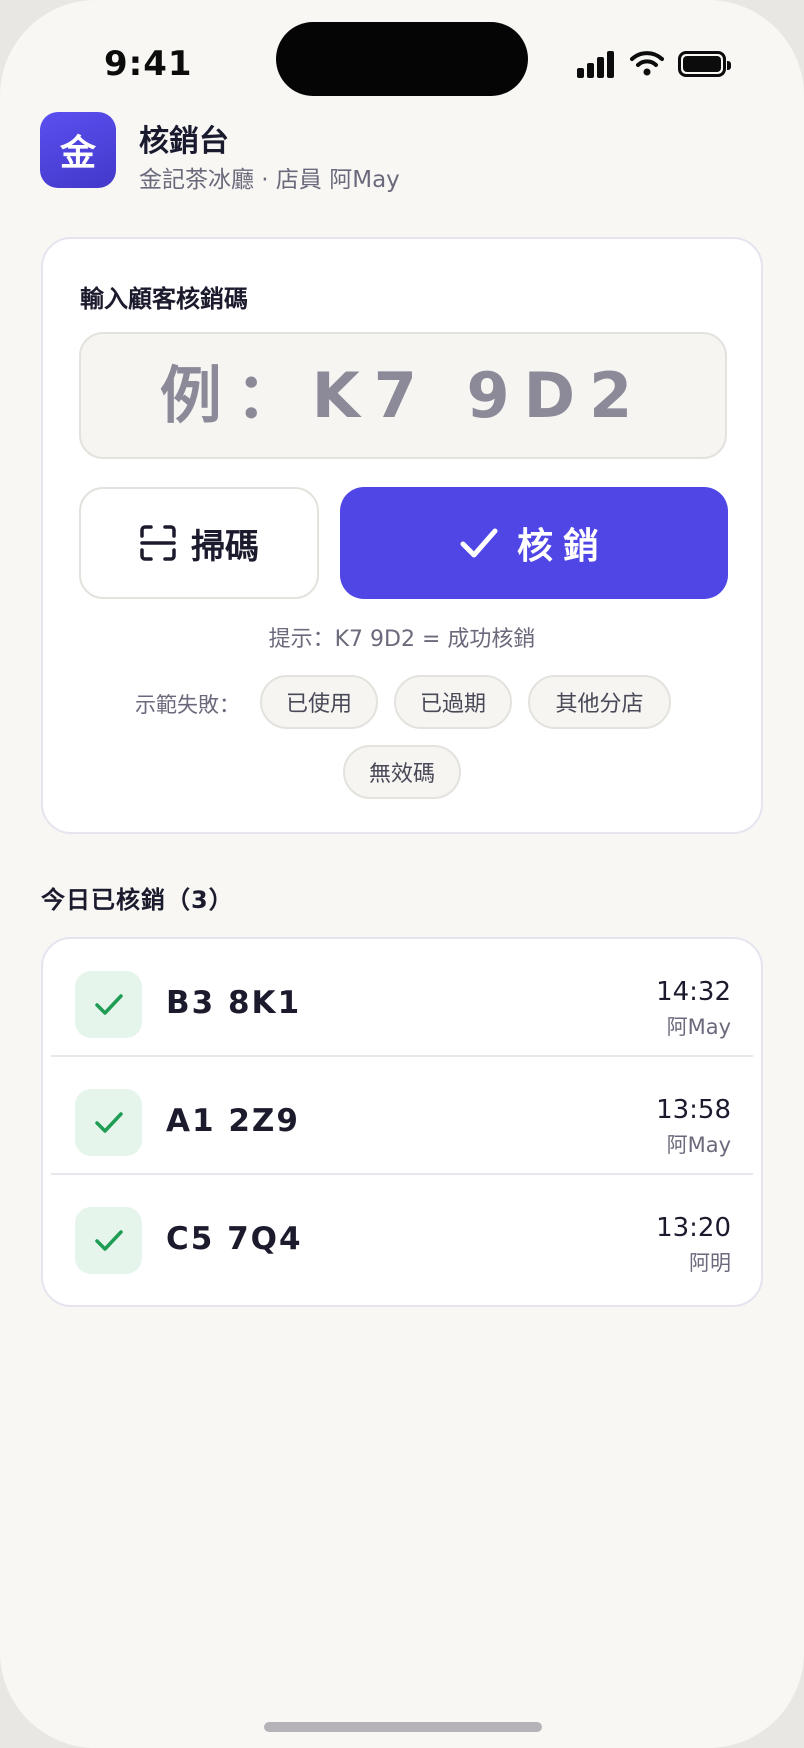 Image resolution: width=804 pixels, height=1748 pixels. What do you see at coordinates (453, 702) in the screenshot?
I see `demo-chip-expired: 已過期` at bounding box center [453, 702].